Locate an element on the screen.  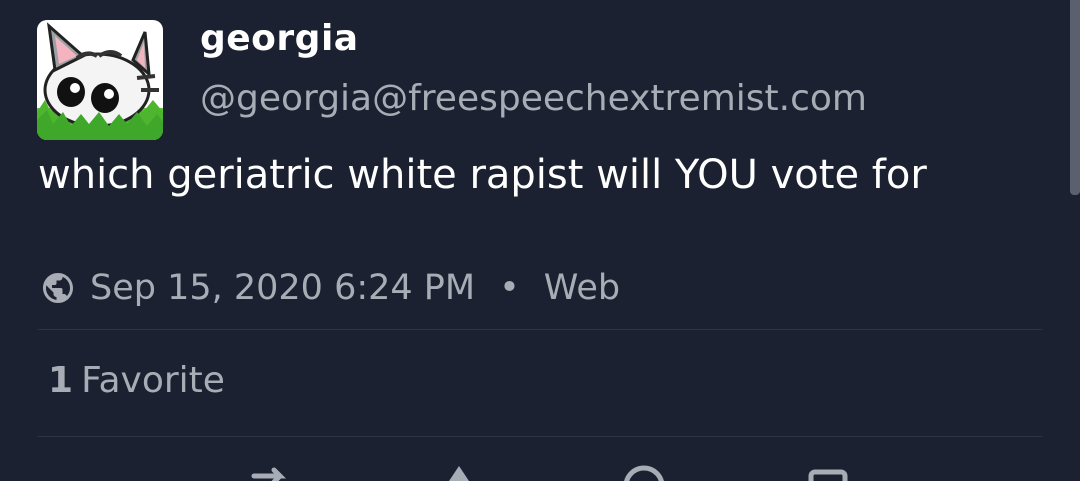
favorite-count-label: Favorite is located at coordinates (153, 380).